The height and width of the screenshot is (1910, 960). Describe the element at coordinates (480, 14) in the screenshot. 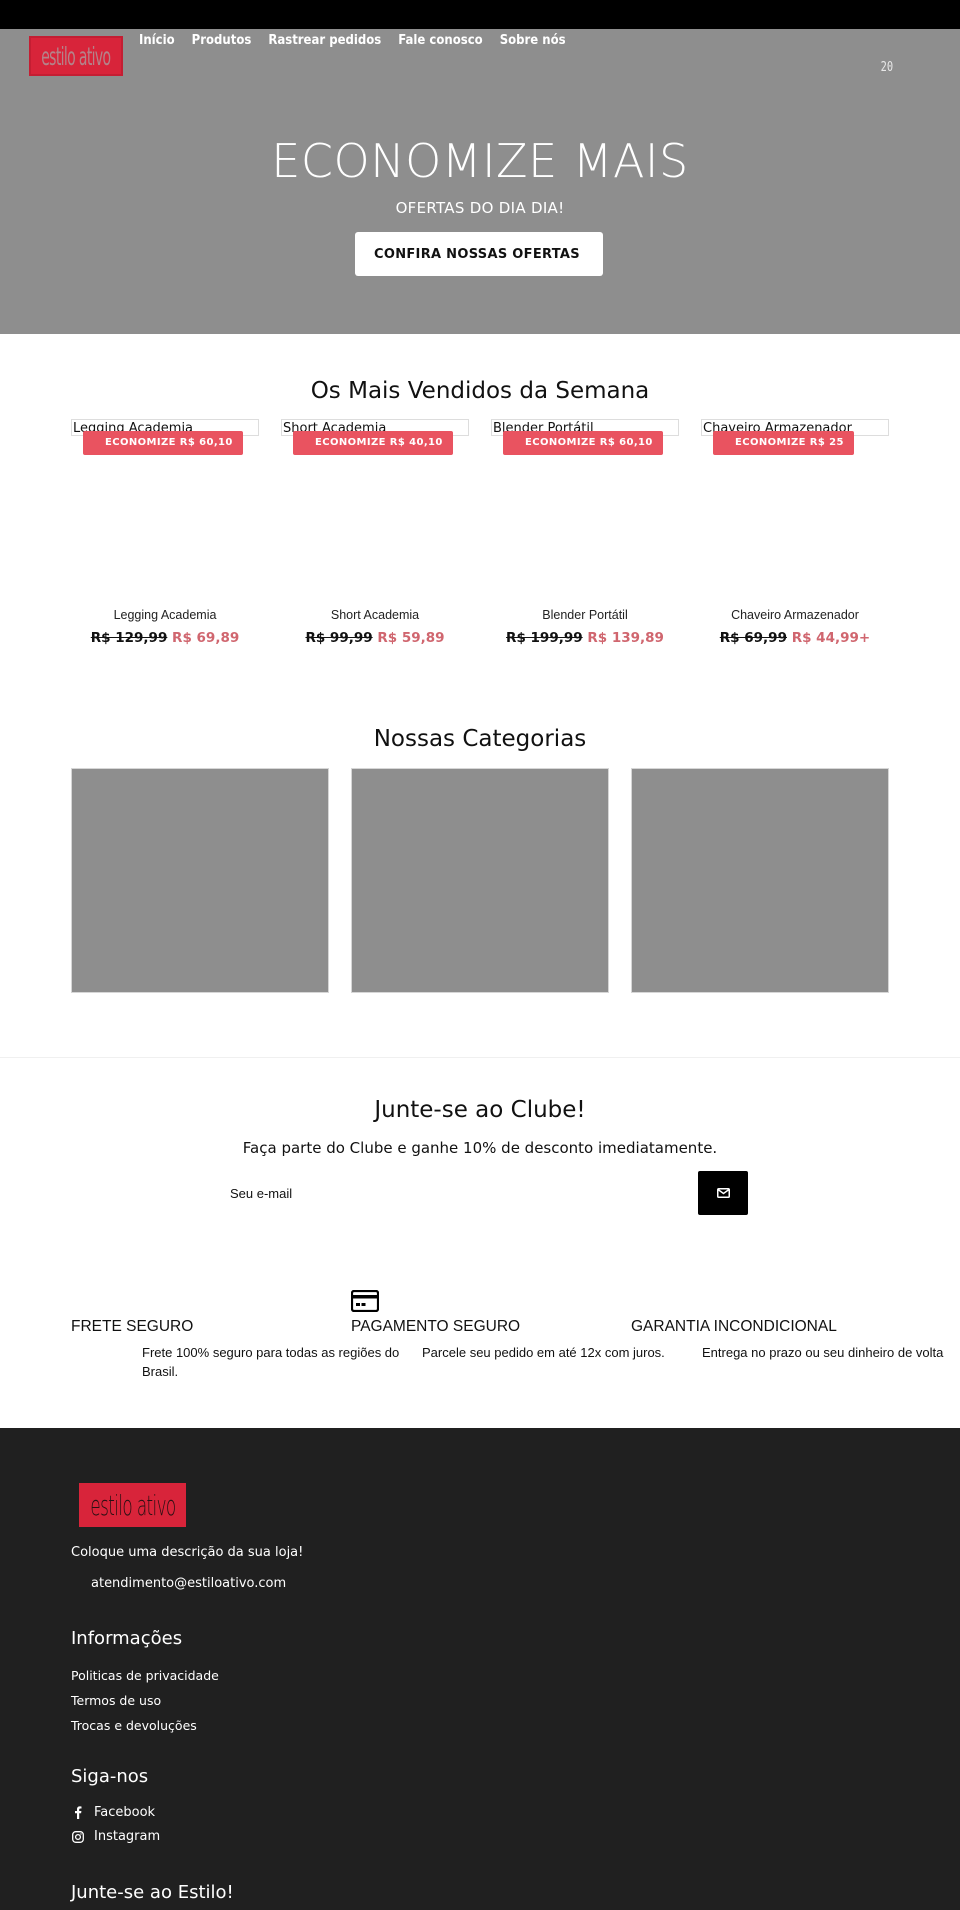

I see `top-bar` at that location.